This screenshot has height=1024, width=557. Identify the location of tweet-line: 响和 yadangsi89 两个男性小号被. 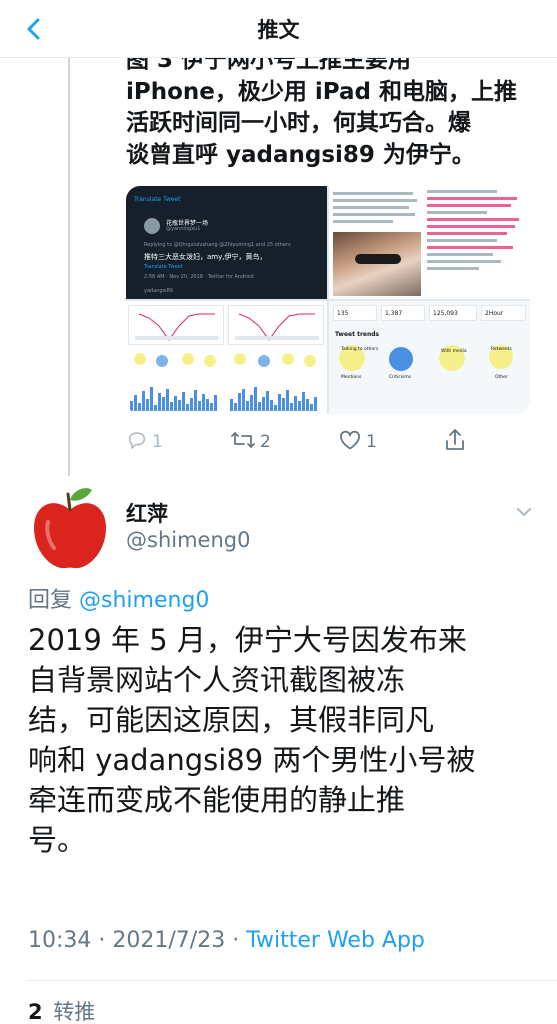
(252, 760).